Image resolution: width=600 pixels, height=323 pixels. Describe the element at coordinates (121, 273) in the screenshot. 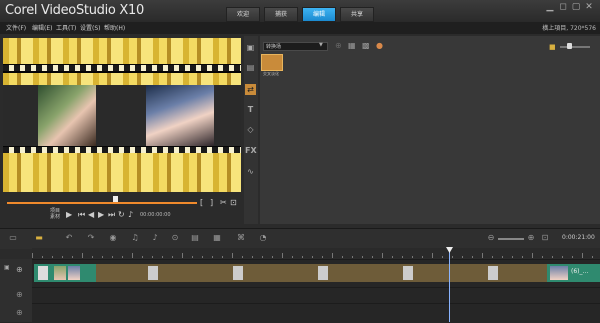

I see `transition-clip` at that location.